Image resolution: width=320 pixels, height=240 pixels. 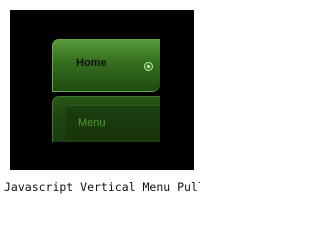 I want to click on menu-item-menu: Menu, so click(x=106, y=119).